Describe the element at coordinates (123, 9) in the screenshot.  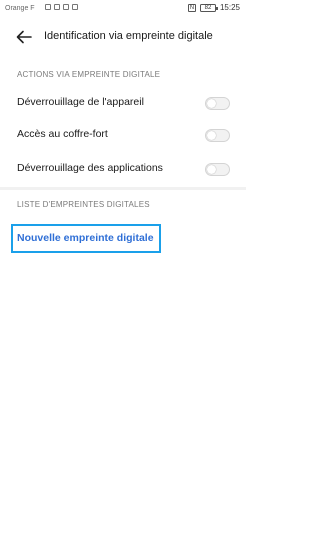
I see `status-bar: Orange F N 82 15:25` at that location.